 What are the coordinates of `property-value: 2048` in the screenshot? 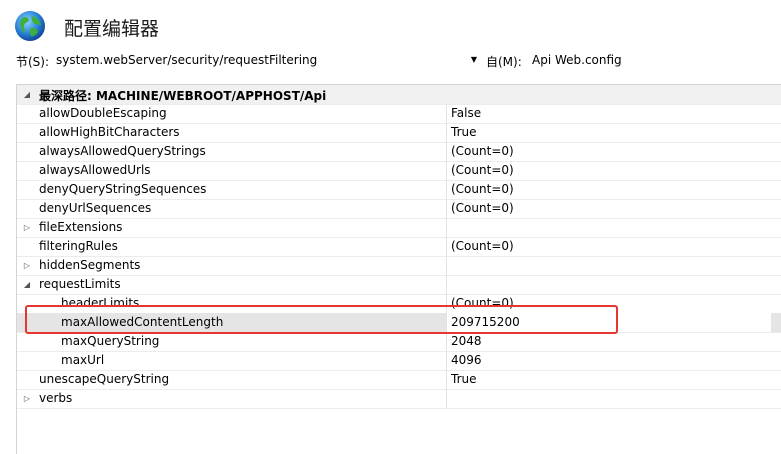 It's located at (466, 341).